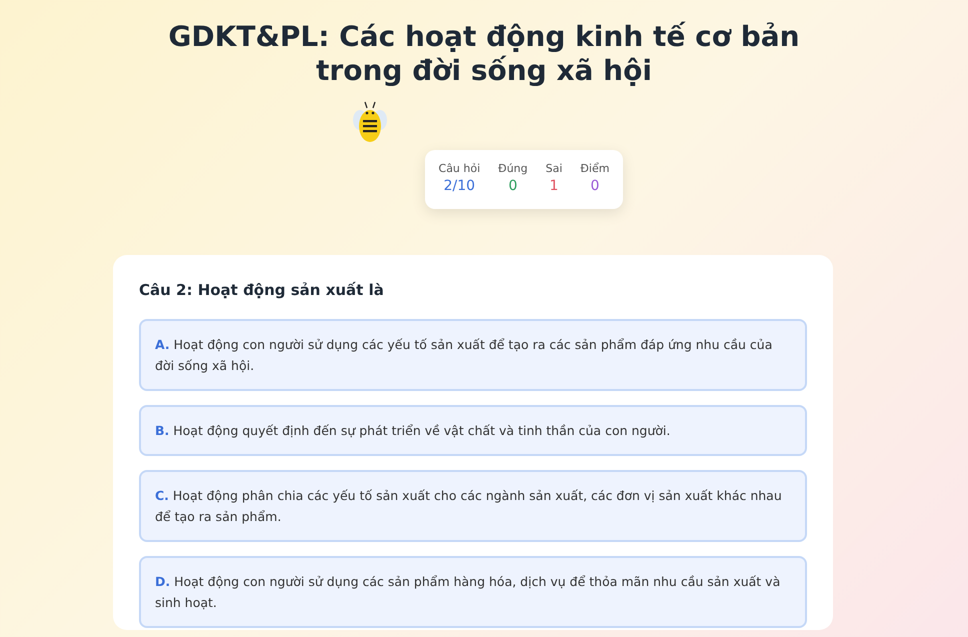 This screenshot has width=968, height=637. Describe the element at coordinates (484, 53) in the screenshot. I see `page-title: GDKT&PL: Các hoạt động kinh tế cơ bản trong đời sống xã hội` at that location.